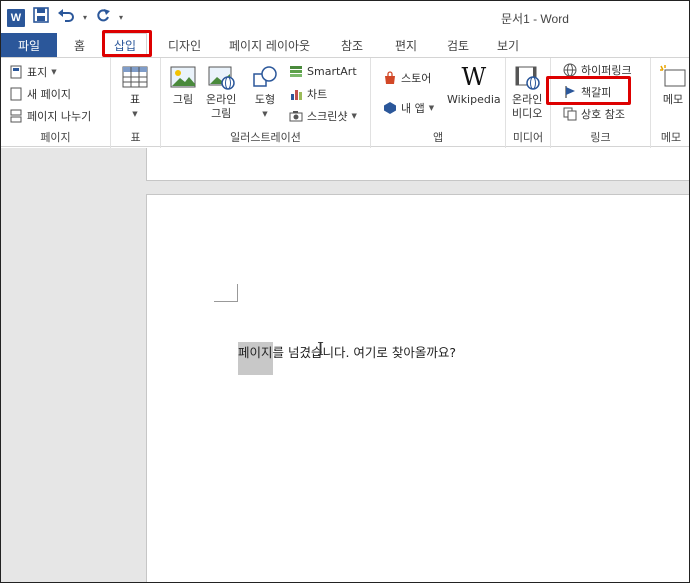 This screenshot has height=583, width=690. I want to click on picture-button: 그림, so click(183, 85).